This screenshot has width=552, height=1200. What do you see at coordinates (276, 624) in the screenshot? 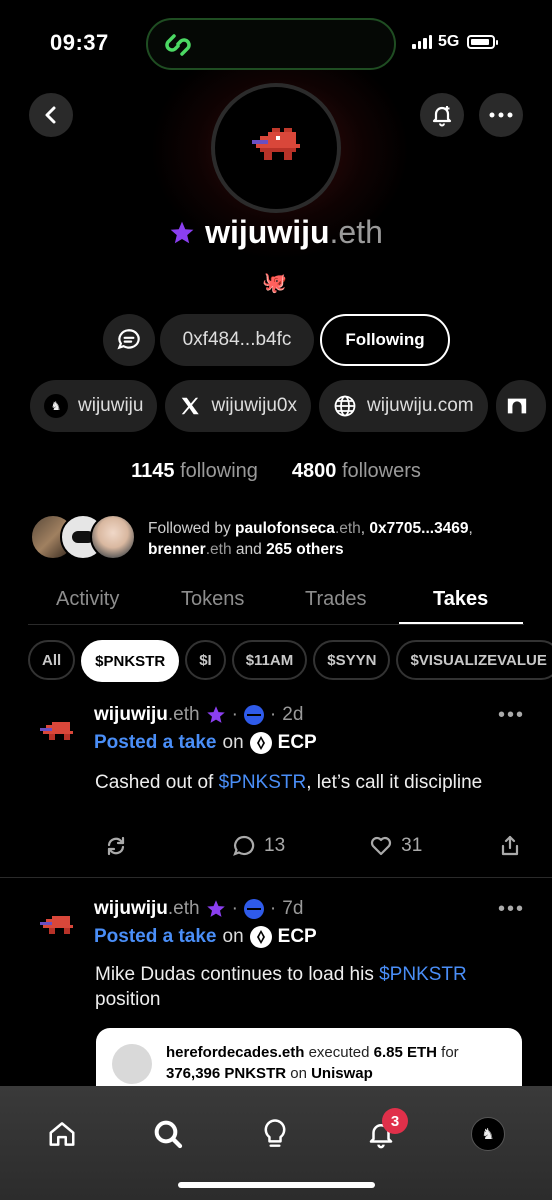
I see `tab-divider` at bounding box center [276, 624].